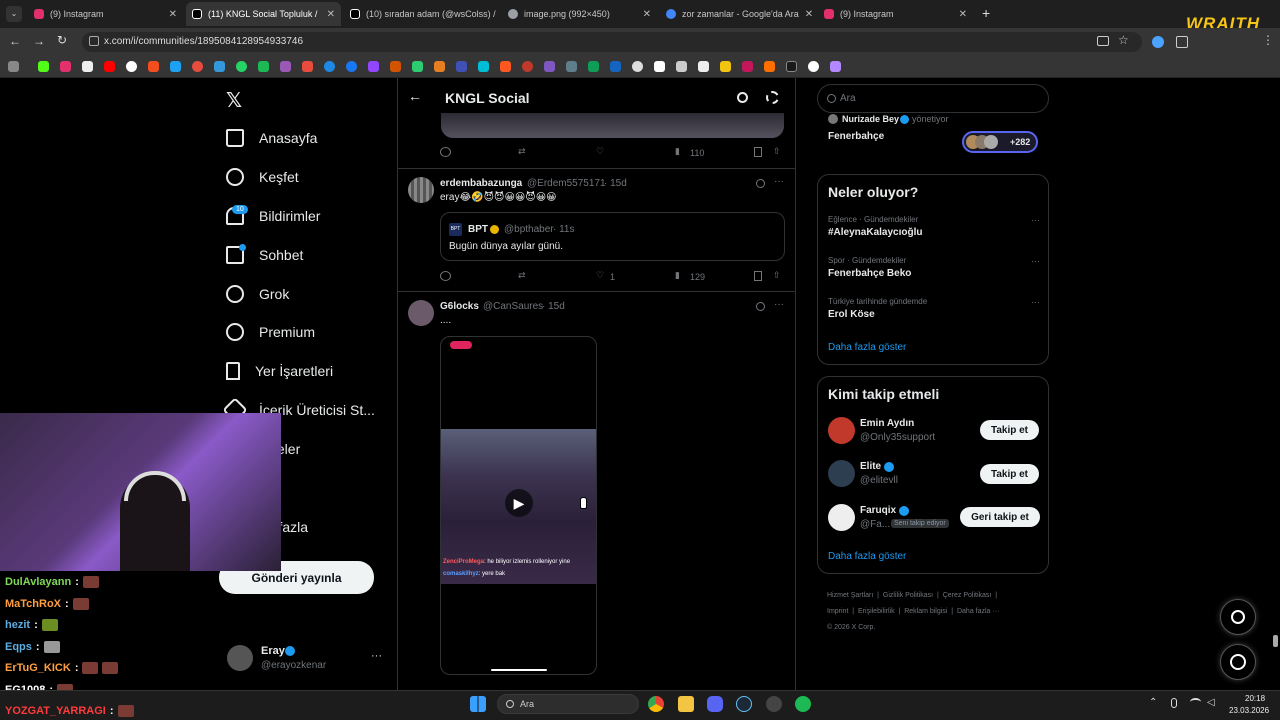 The width and height of the screenshot is (1280, 720). I want to click on user-name: Elite, so click(870, 466).